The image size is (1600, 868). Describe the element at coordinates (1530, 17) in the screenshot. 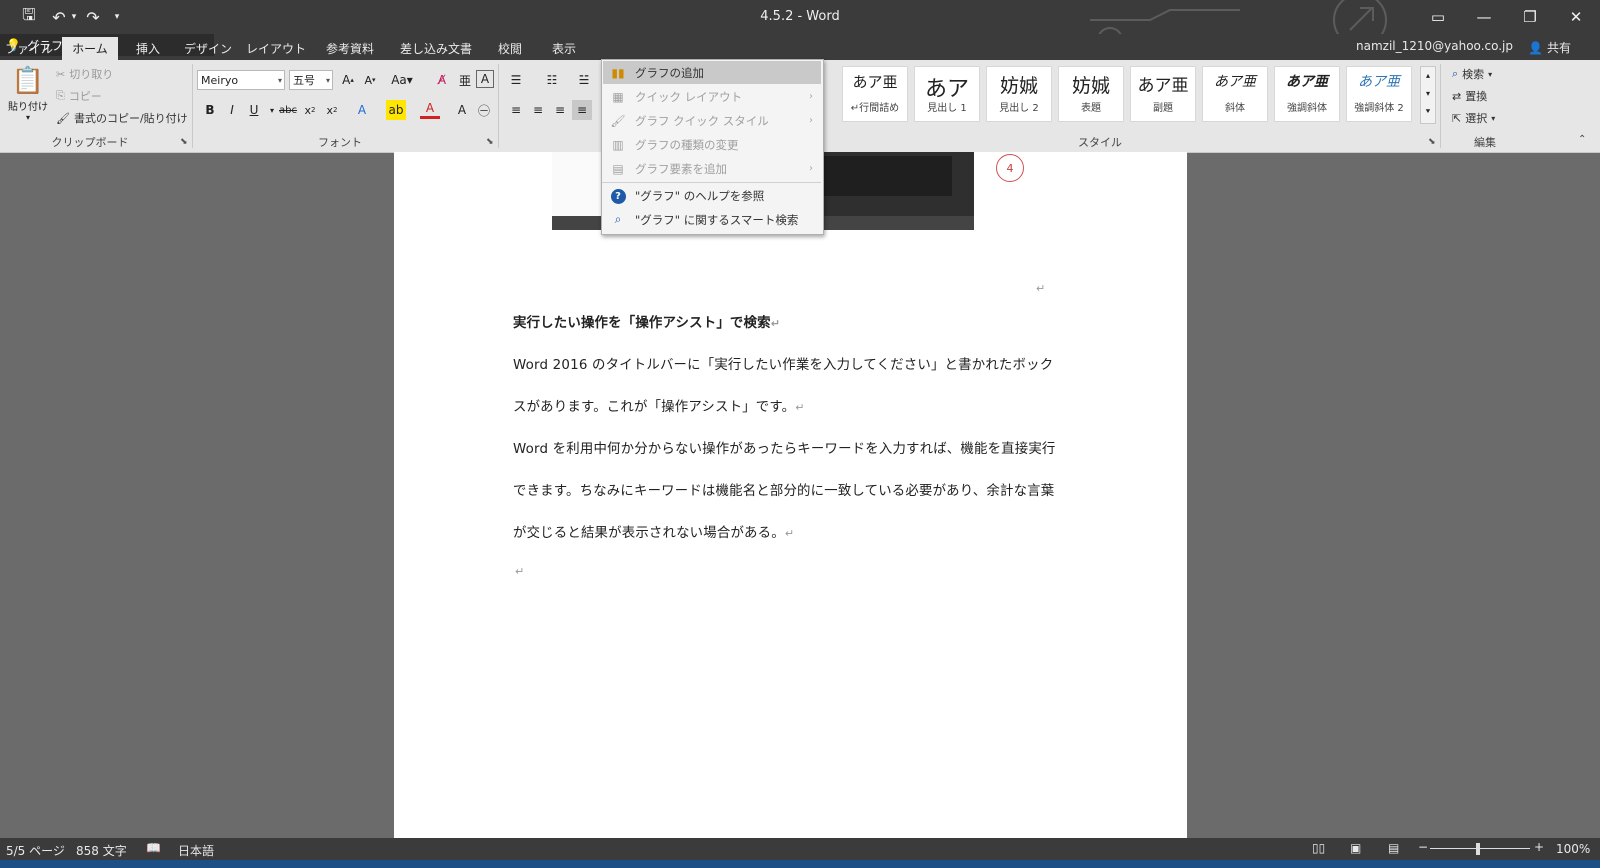

I see `restore-icon: ❐` at that location.